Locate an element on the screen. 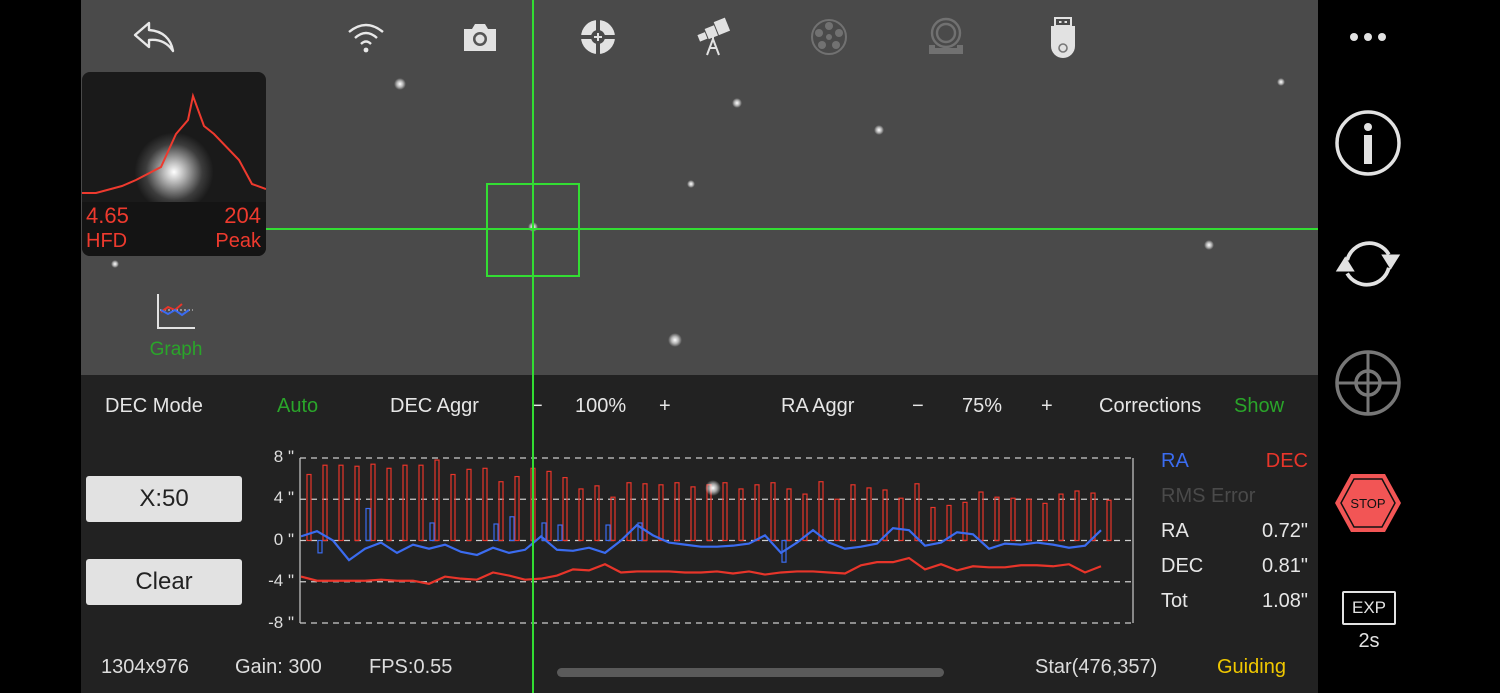 Image resolution: width=1500 pixels, height=693 pixels. focuser-button is located at coordinates (946, 37).